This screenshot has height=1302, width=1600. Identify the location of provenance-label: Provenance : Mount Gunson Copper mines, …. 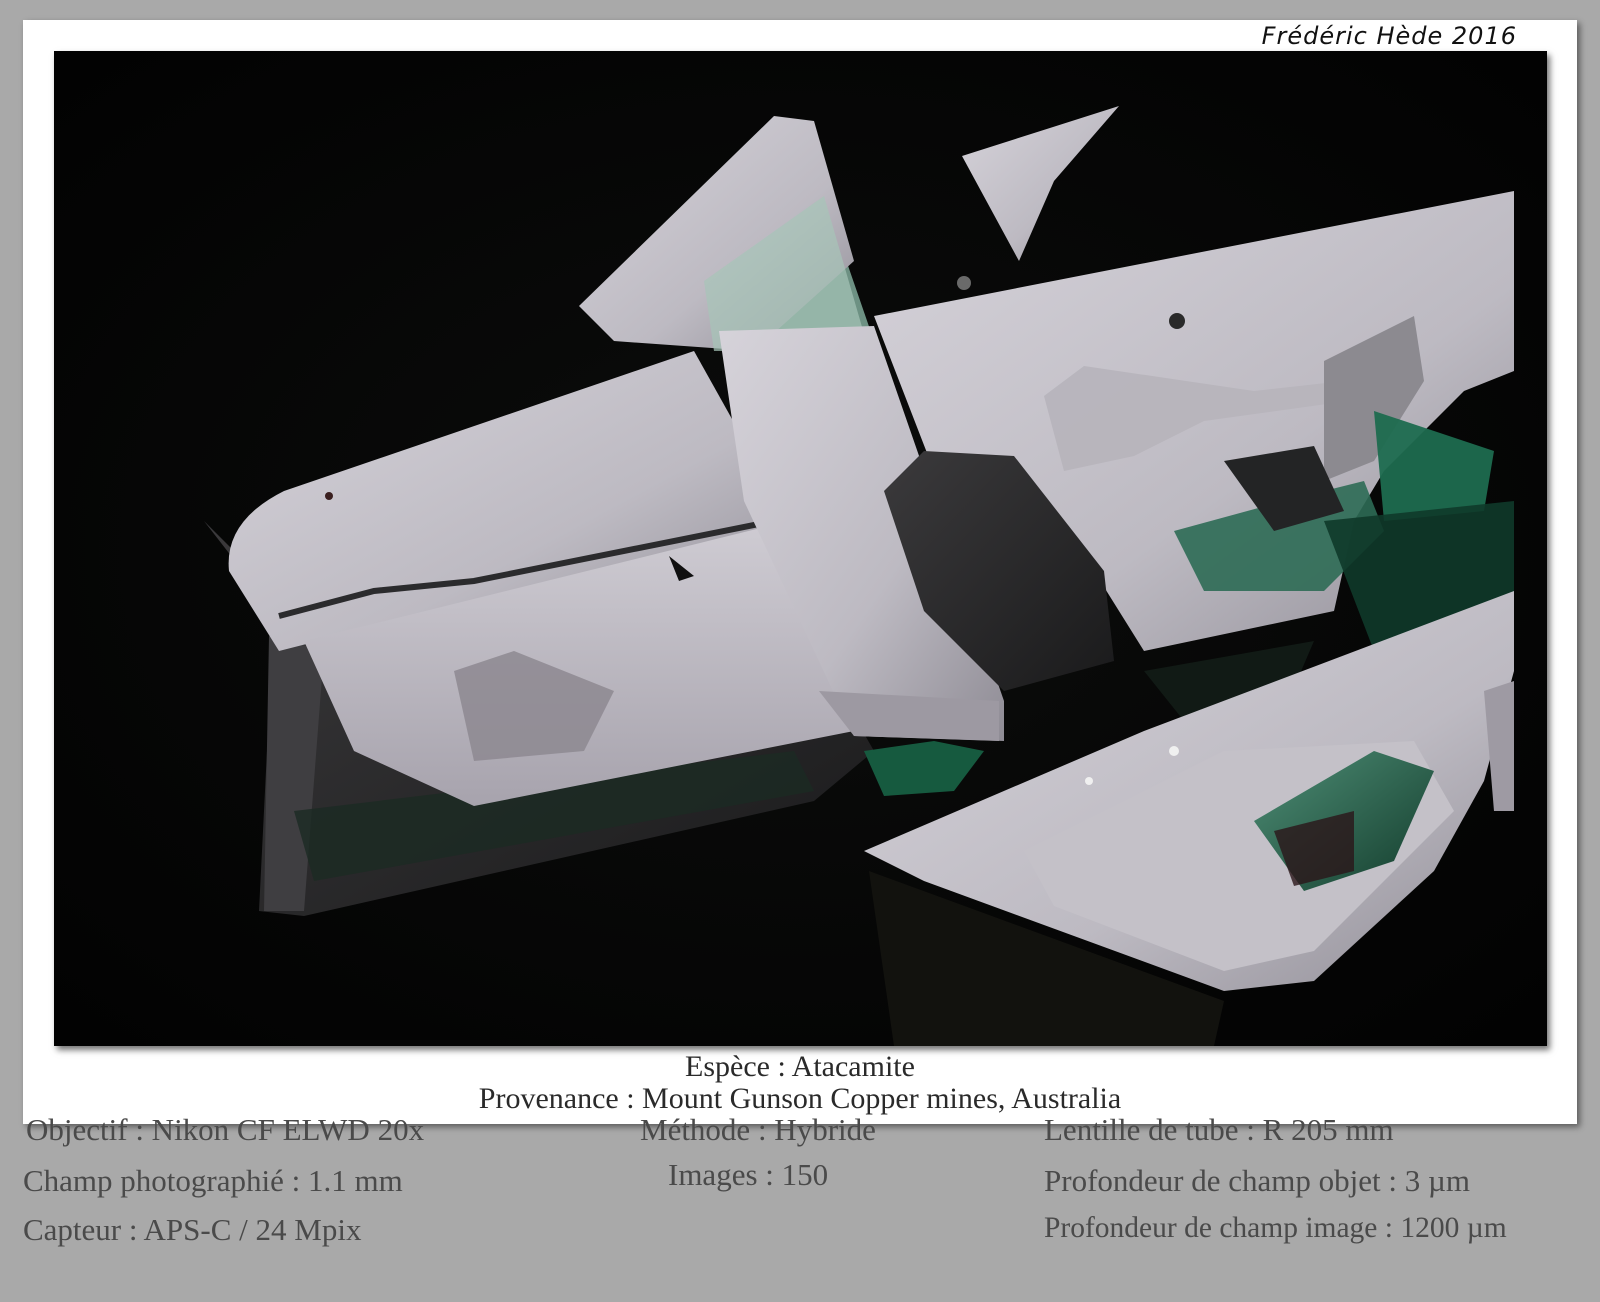
(800, 1098).